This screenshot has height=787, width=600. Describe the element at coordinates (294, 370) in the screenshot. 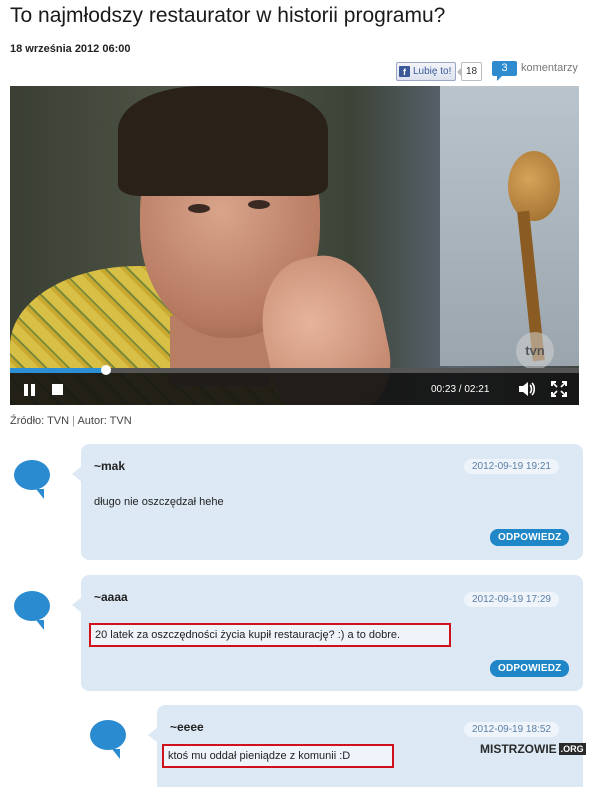

I see `video-progress-bar` at that location.